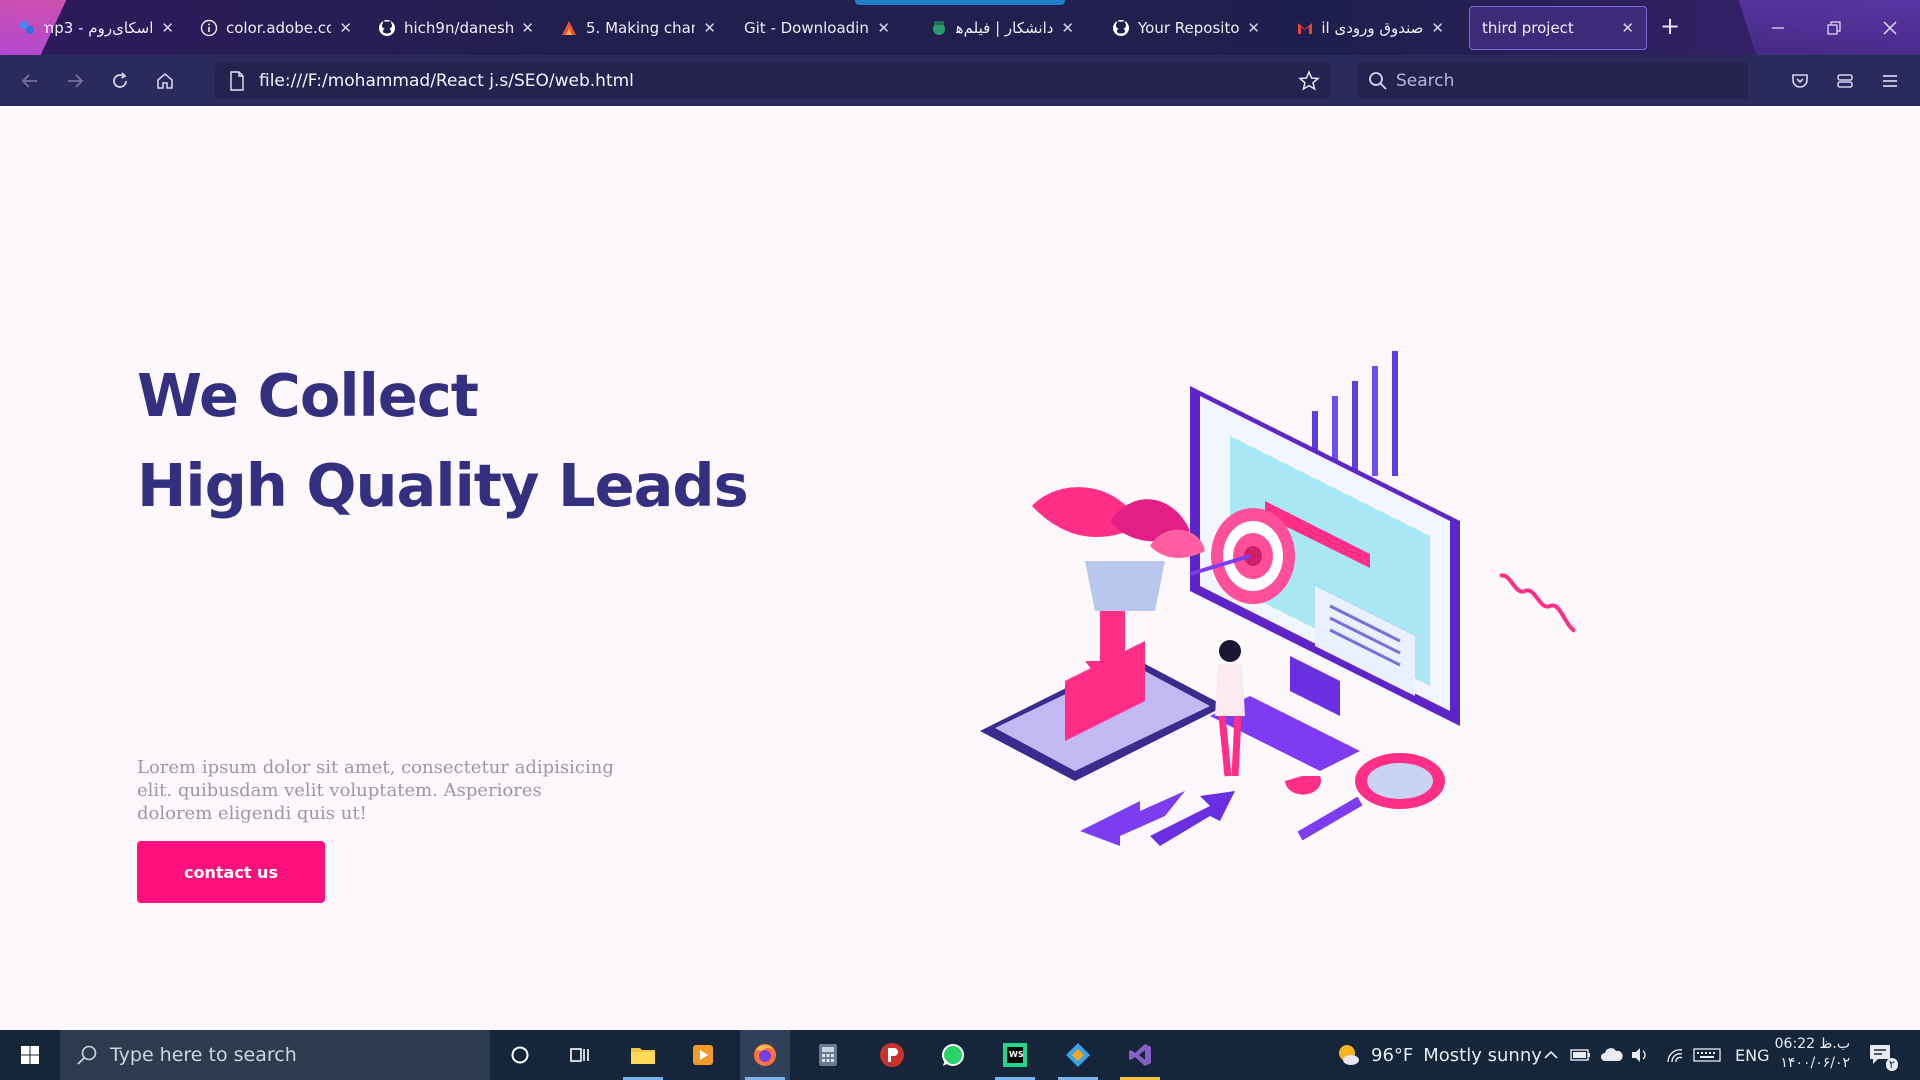 Image resolution: width=1920 pixels, height=1080 pixels. I want to click on keyboard-tray, so click(1707, 1055).